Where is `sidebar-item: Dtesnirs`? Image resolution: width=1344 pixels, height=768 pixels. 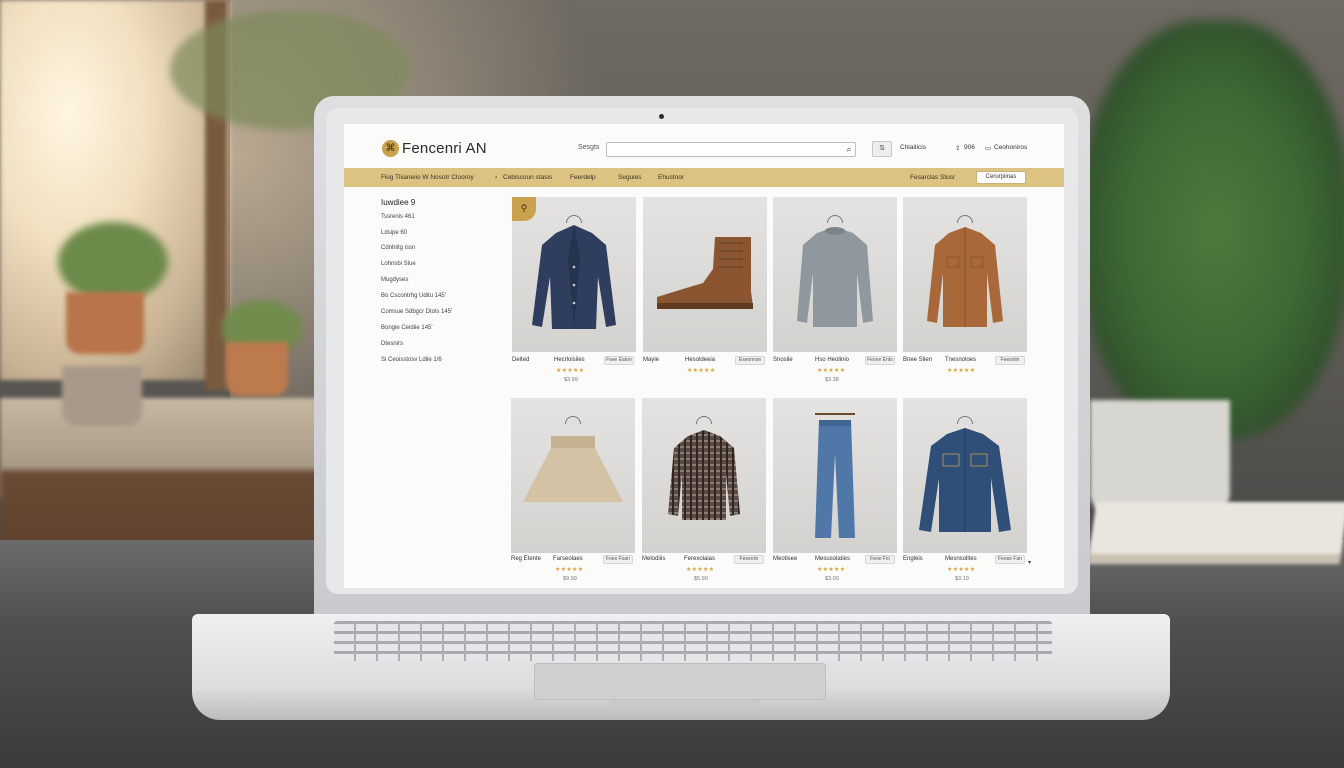
sidebar-item: Dtesnirs is located at coordinates (392, 344).